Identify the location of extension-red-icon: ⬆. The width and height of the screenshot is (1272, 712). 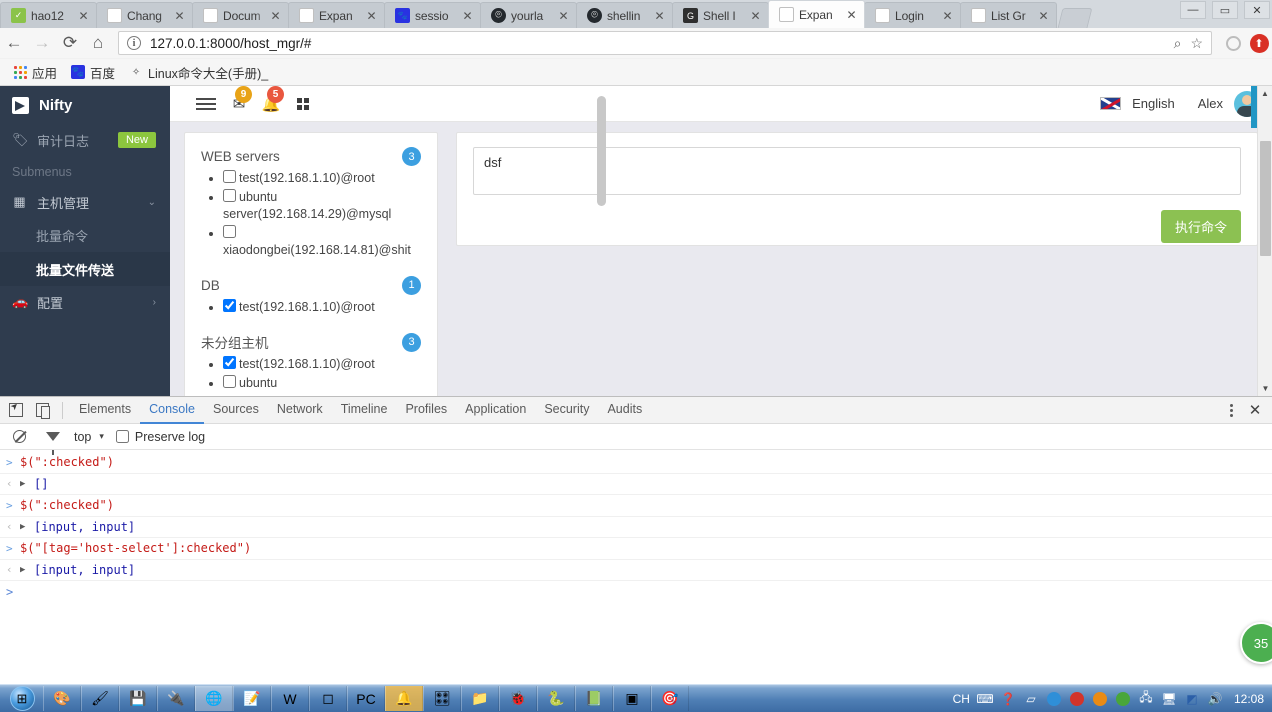
(1259, 43).